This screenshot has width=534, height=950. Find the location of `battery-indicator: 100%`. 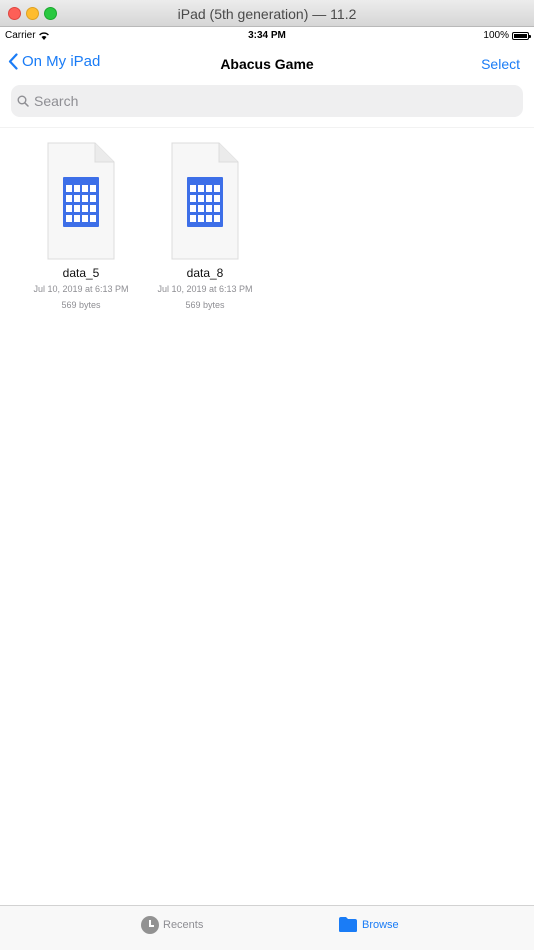

battery-indicator: 100% is located at coordinates (507, 35).